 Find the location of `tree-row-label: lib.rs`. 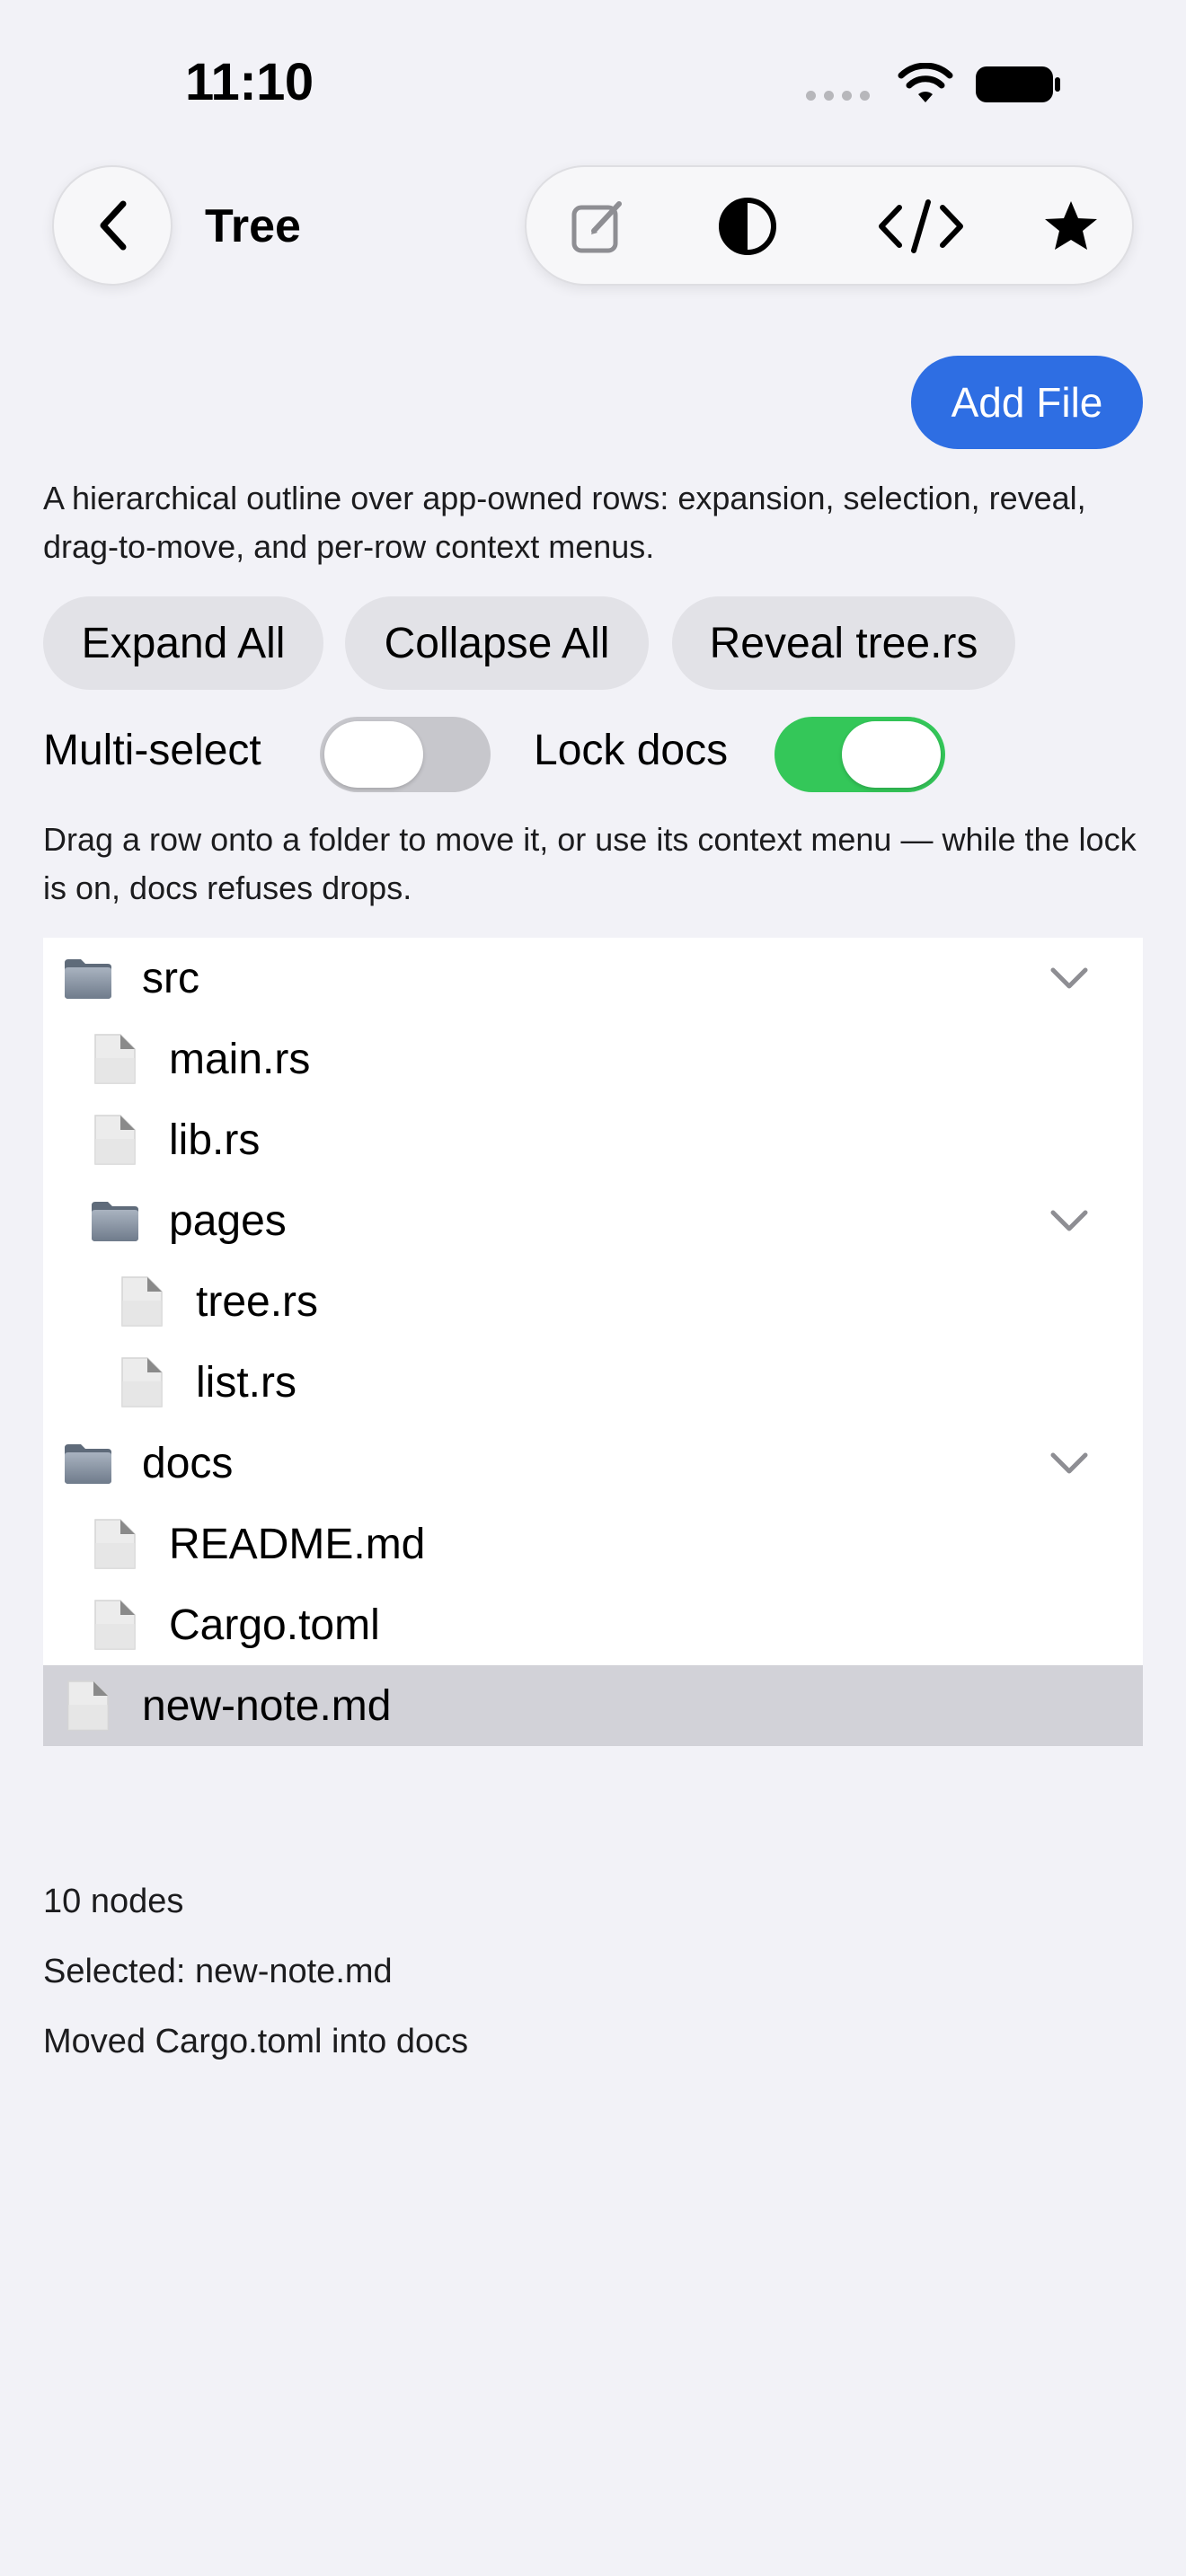

tree-row-label: lib.rs is located at coordinates (215, 1140).